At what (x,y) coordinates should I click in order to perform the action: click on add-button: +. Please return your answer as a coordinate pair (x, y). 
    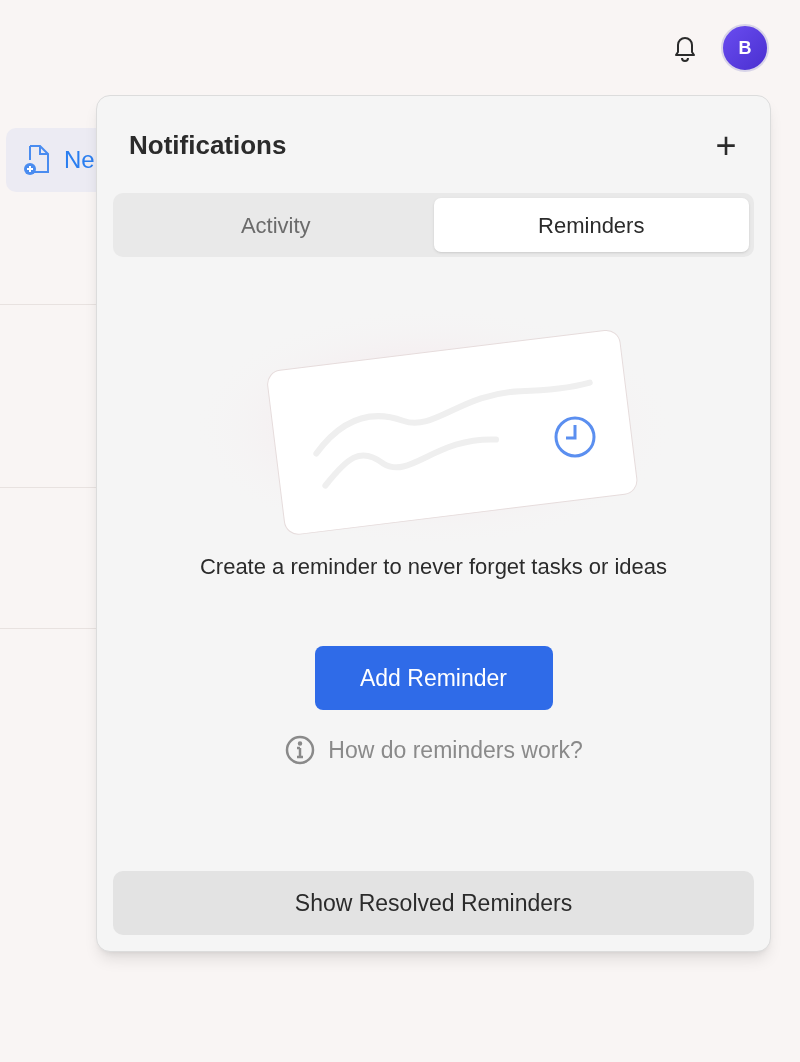
    Looking at the image, I should click on (726, 145).